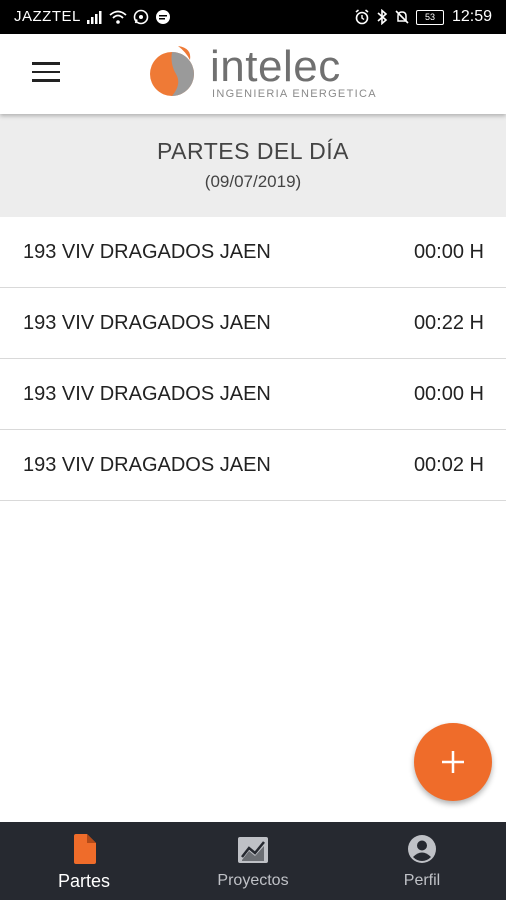 This screenshot has height=900, width=506. Describe the element at coordinates (253, 850) in the screenshot. I see `chart-icon` at that location.